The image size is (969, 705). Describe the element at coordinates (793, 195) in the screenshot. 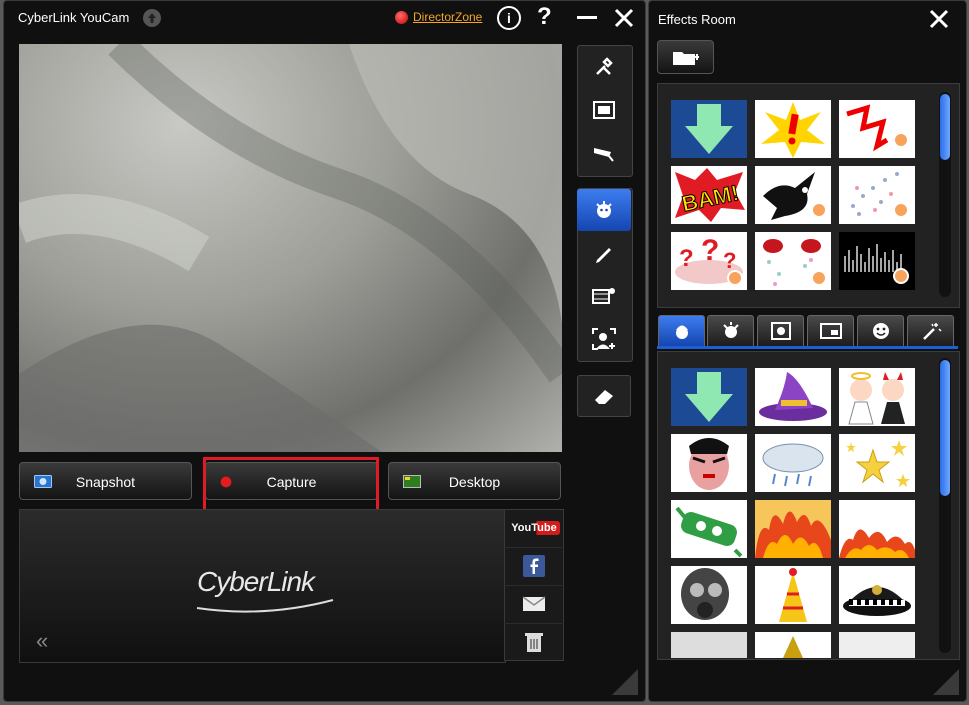

I see `effect-thumb-bird` at that location.